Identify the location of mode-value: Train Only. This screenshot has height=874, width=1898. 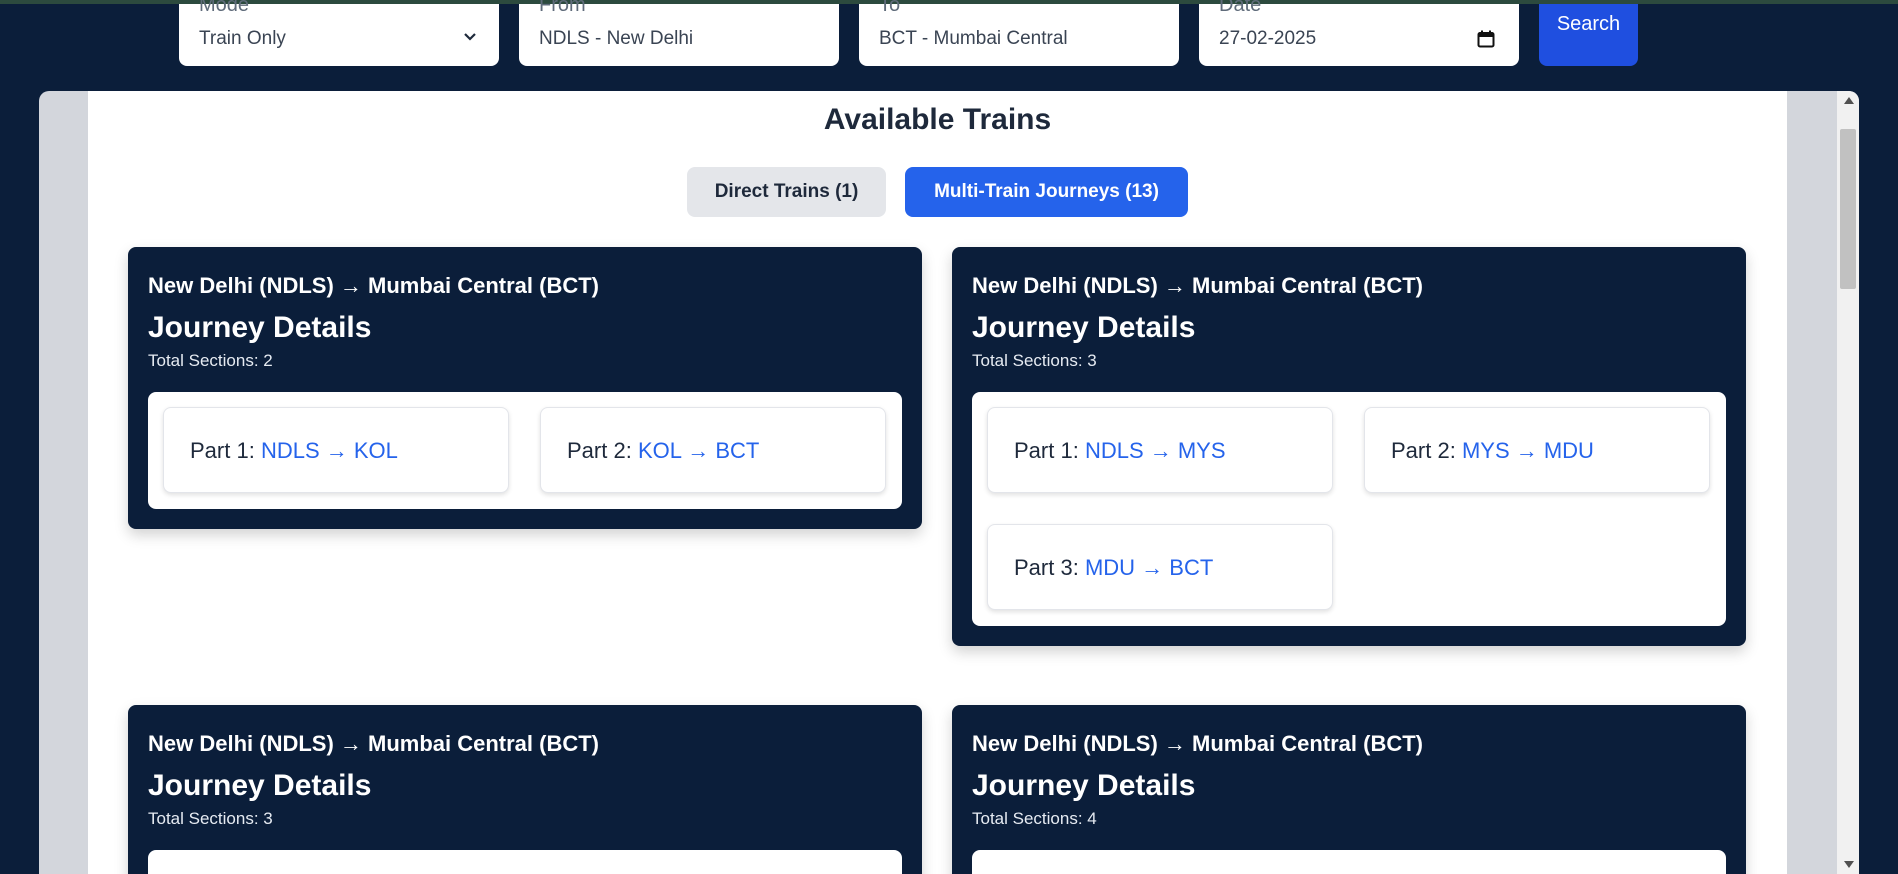
(242, 38).